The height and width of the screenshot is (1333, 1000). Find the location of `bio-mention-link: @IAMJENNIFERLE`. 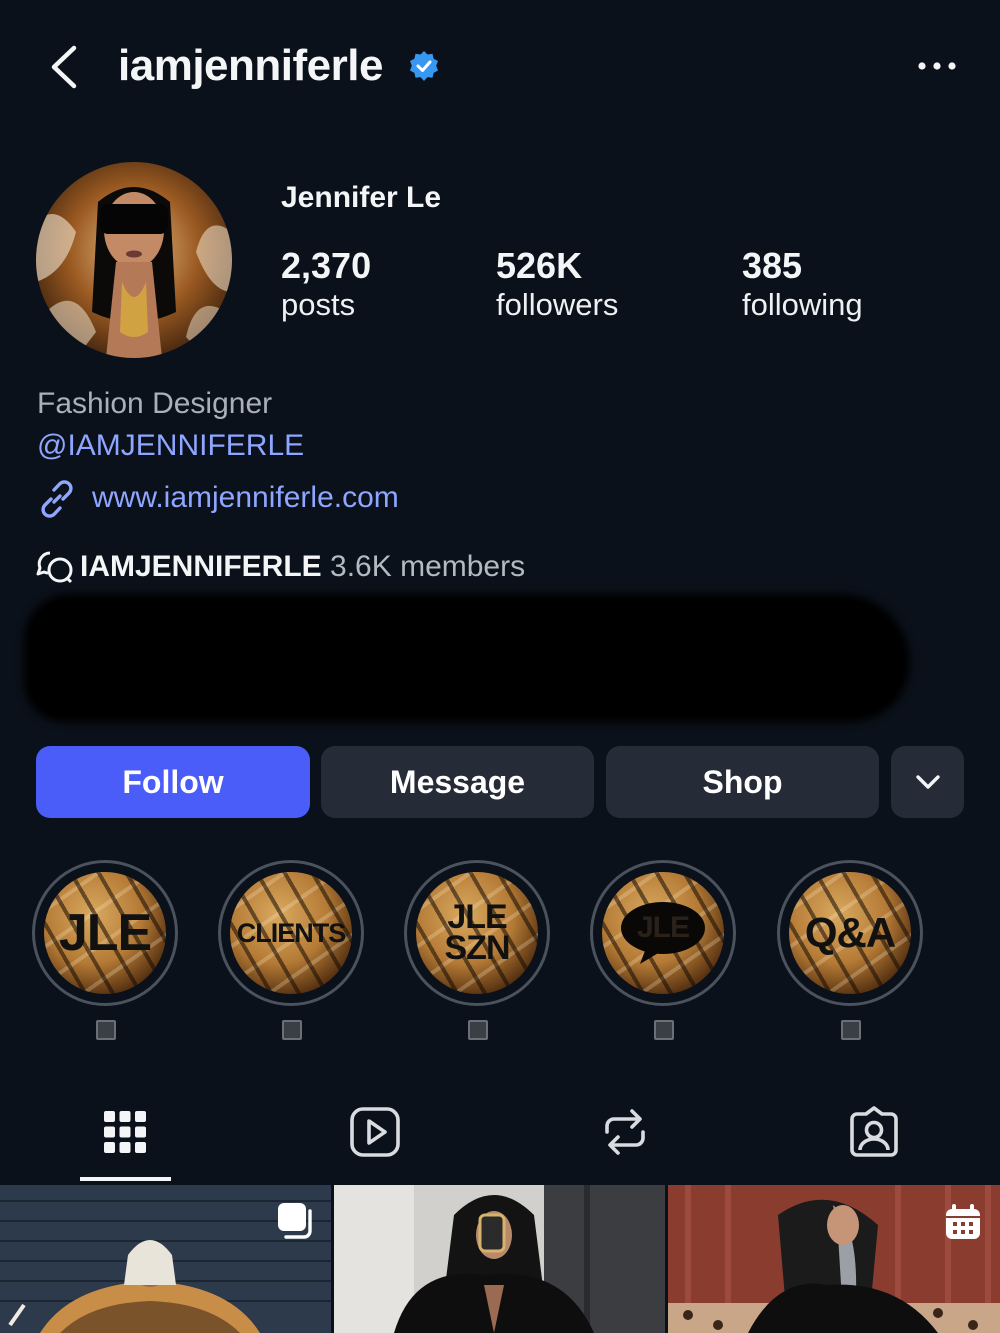

bio-mention-link: @IAMJENNIFERLE is located at coordinates (170, 446).